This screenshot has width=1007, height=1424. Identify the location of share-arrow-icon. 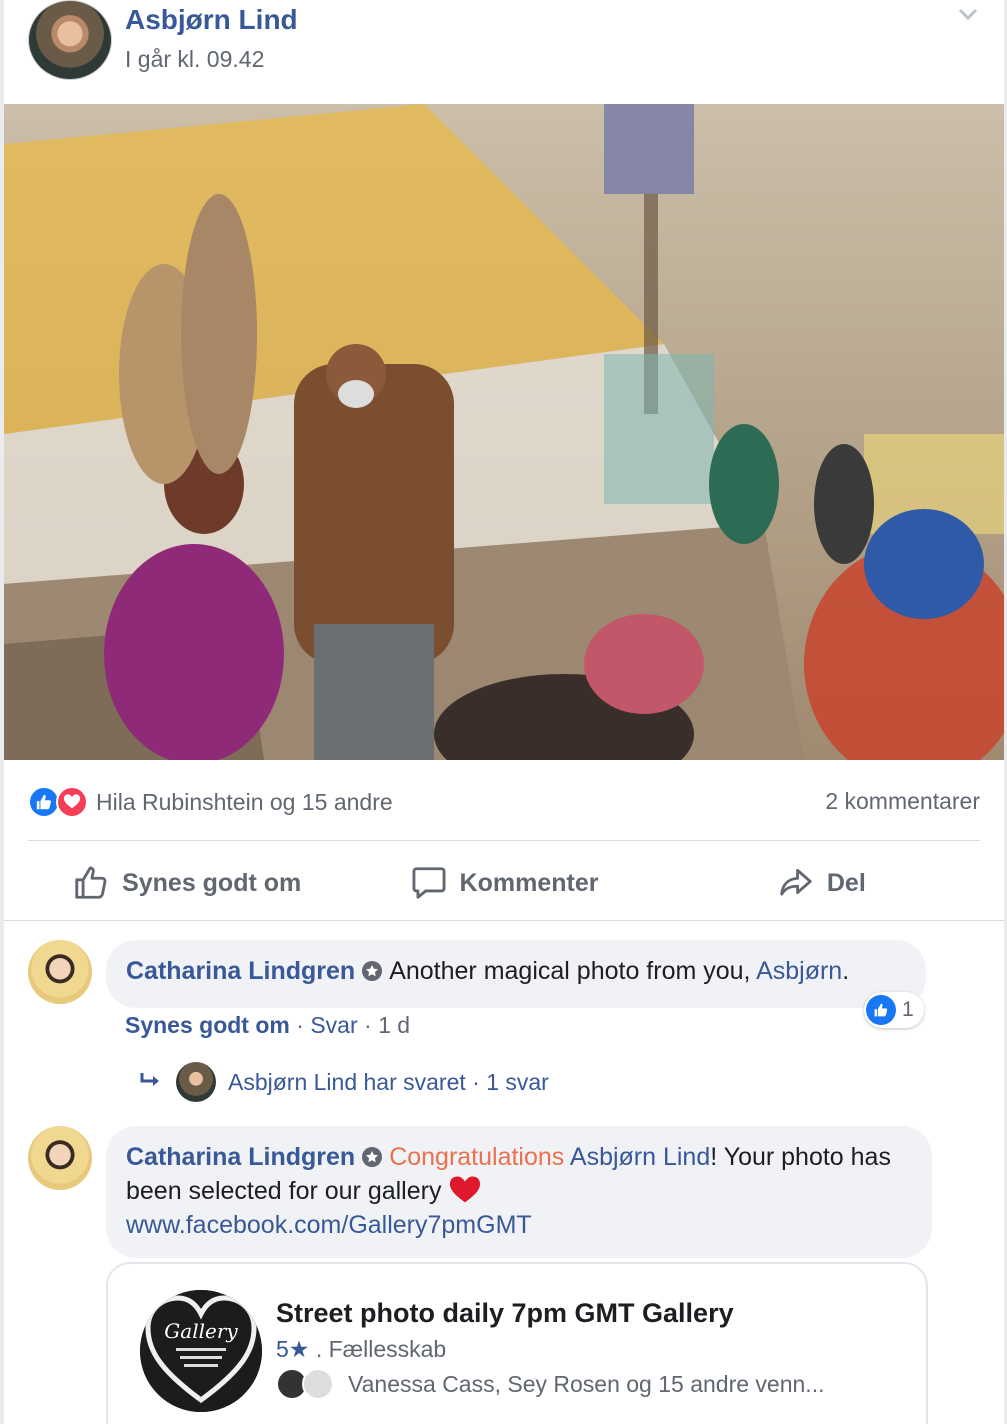
(796, 882).